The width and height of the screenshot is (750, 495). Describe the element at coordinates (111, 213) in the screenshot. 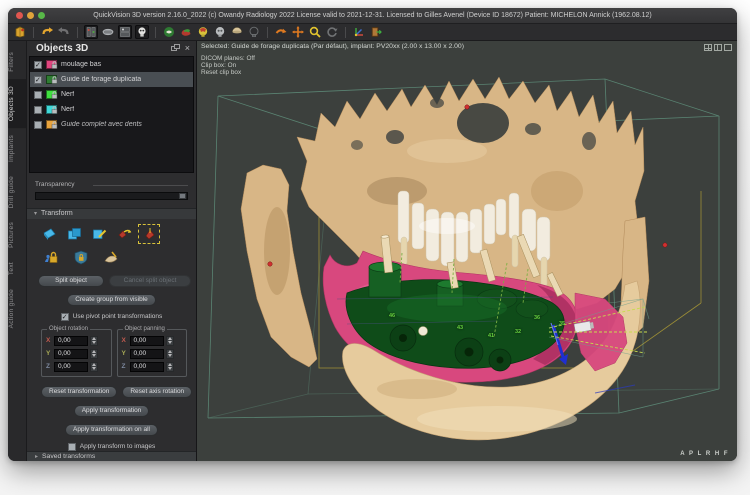

I see `transform-section-header: ▾ Transform` at that location.